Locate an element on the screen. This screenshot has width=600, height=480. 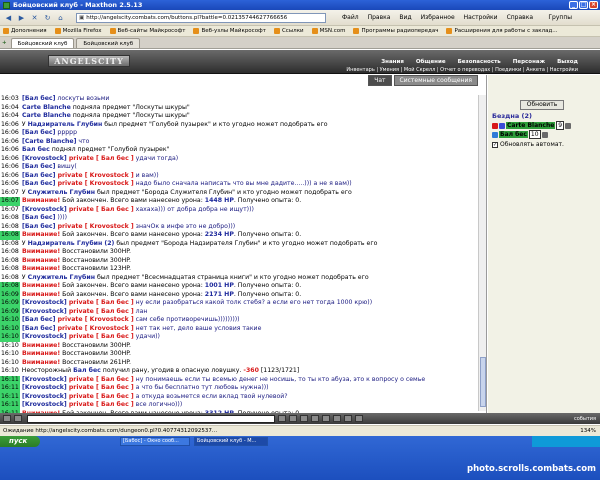
send-icon is located at coordinates (282, 418).